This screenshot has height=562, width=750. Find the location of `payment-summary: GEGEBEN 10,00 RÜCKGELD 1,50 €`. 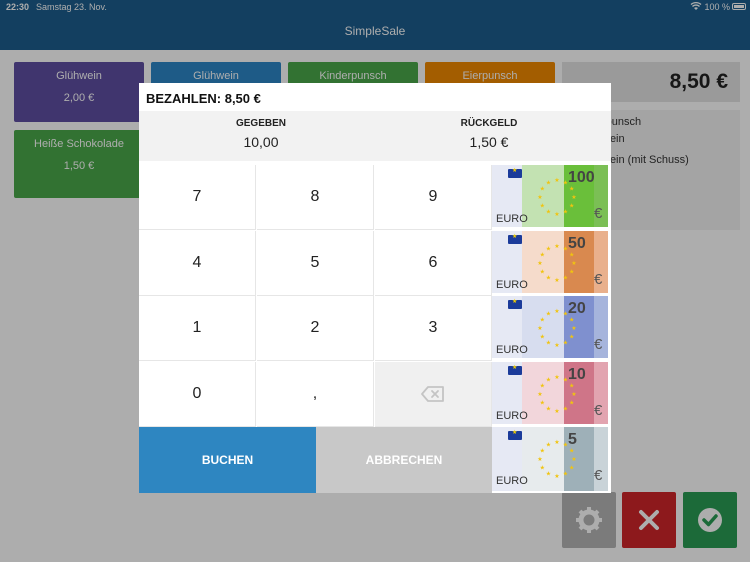

payment-summary: GEGEBEN 10,00 RÜCKGELD 1,50 € is located at coordinates (375, 136).